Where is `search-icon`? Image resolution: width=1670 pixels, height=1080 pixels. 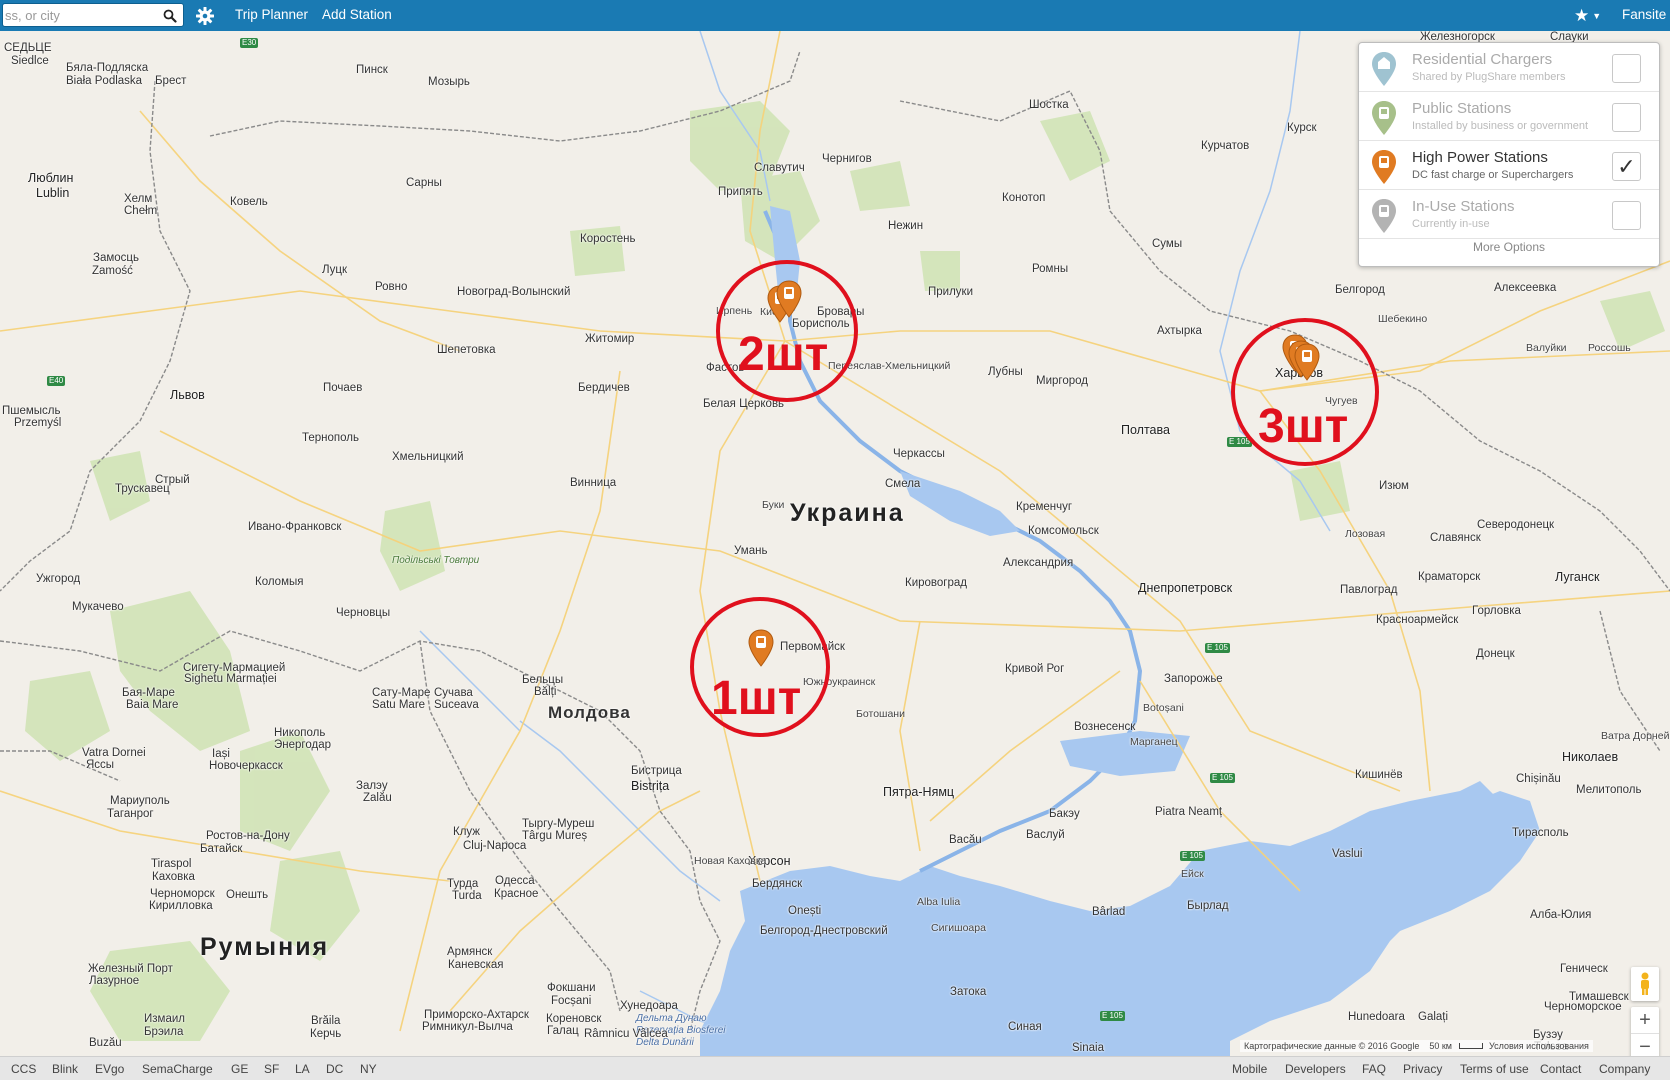
search-icon is located at coordinates (170, 16).